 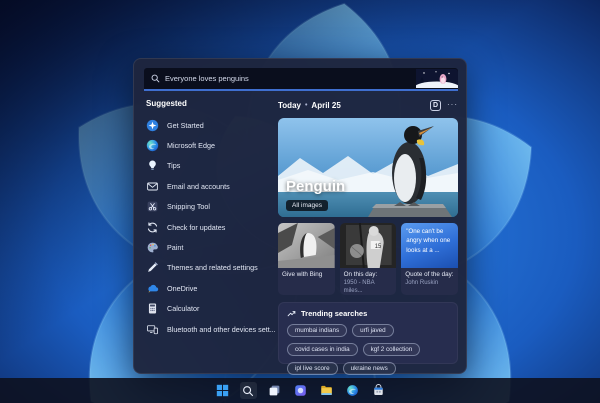 What do you see at coordinates (437, 78) in the screenshot?
I see `penguin-doodle-icon` at bounding box center [437, 78].